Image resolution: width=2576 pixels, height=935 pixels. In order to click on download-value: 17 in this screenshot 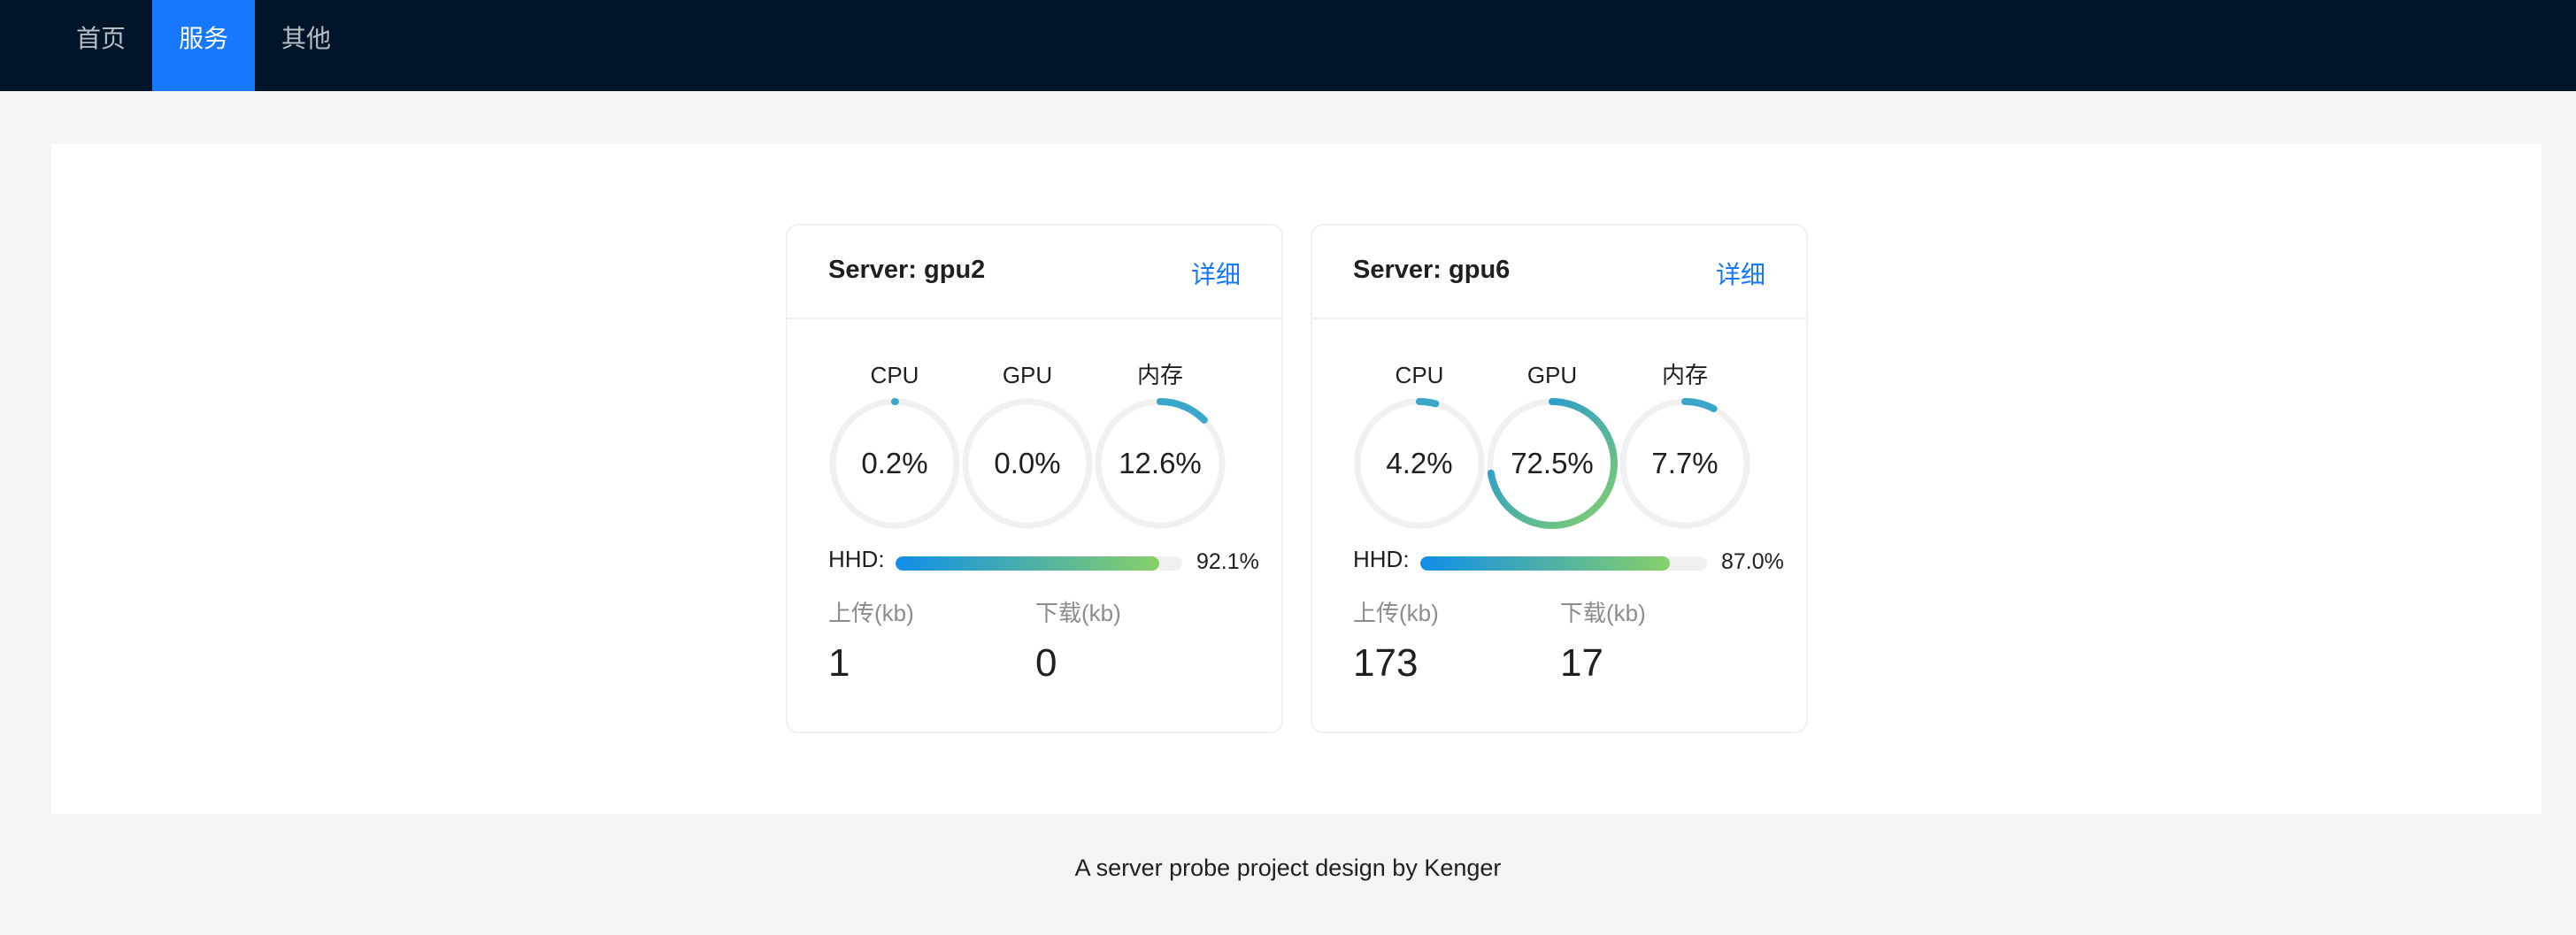, I will do `click(1581, 663)`.